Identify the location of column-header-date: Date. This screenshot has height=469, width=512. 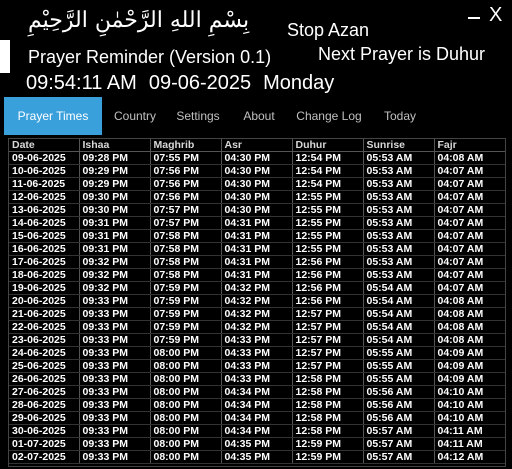
(44, 145).